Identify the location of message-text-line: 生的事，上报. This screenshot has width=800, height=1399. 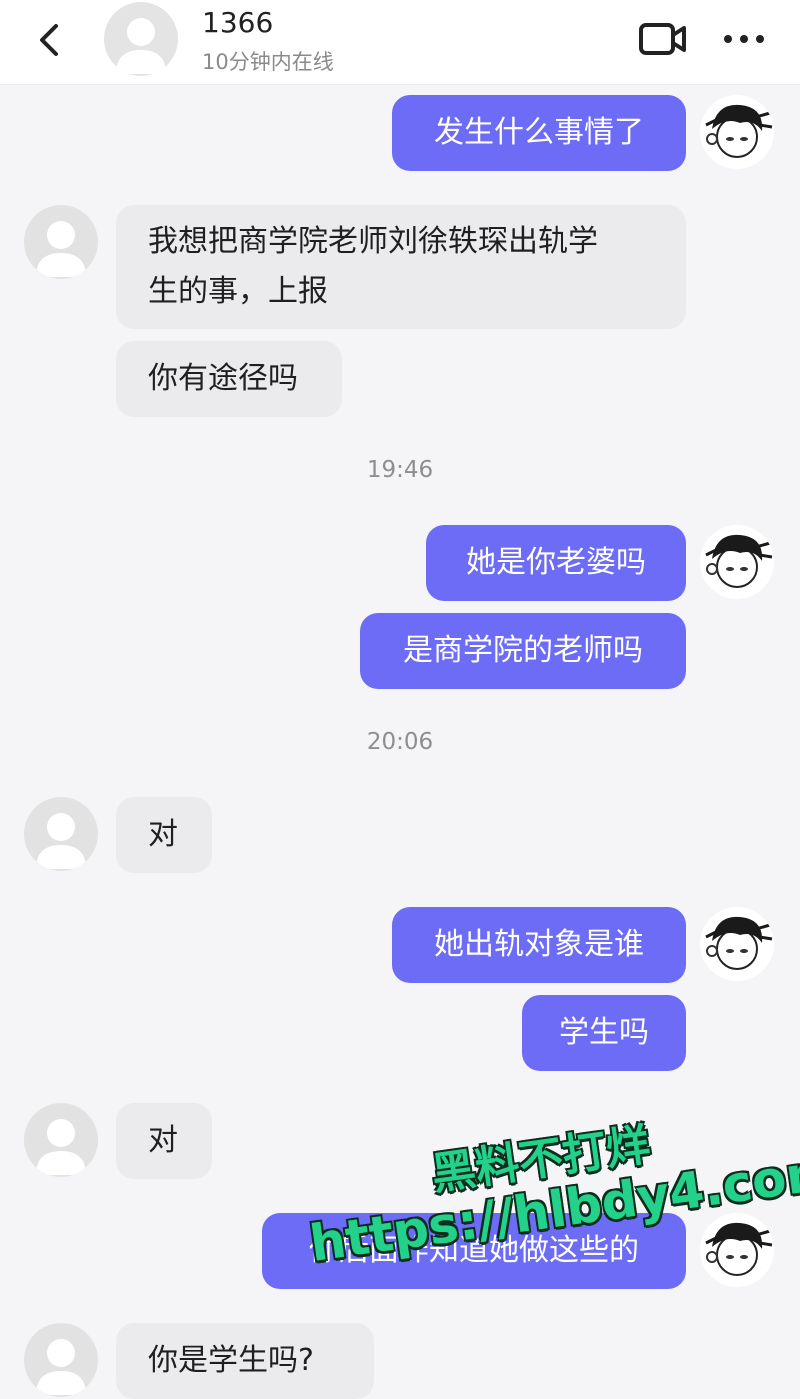
(238, 291).